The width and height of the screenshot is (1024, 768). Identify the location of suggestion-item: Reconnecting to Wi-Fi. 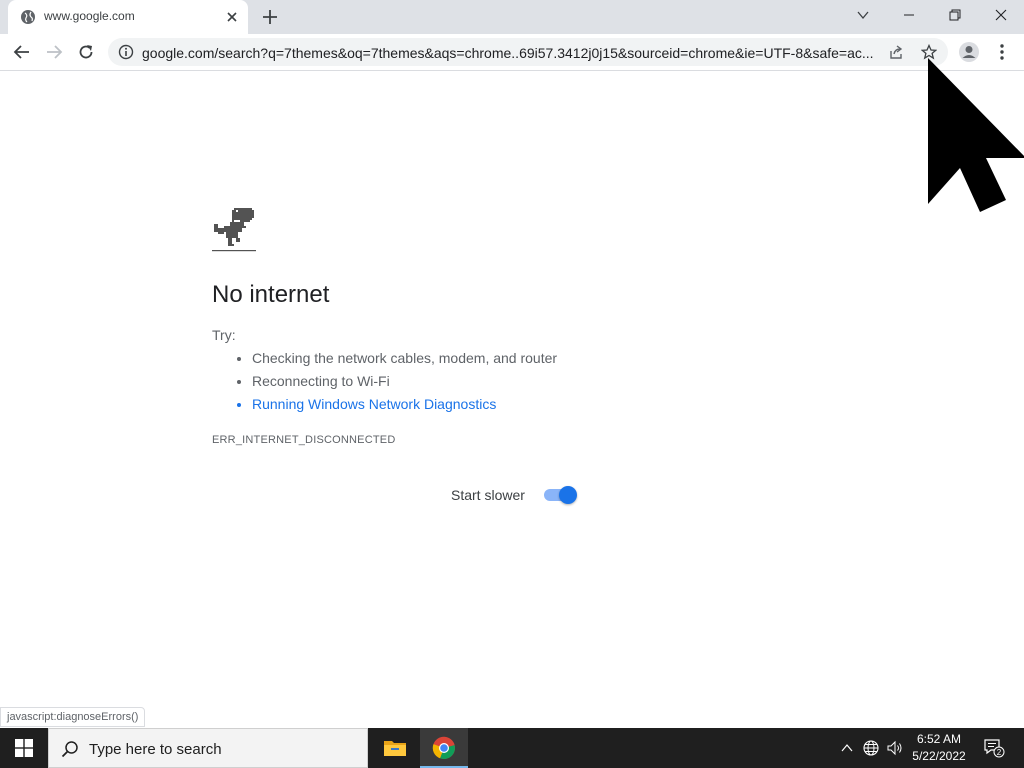
(404, 382).